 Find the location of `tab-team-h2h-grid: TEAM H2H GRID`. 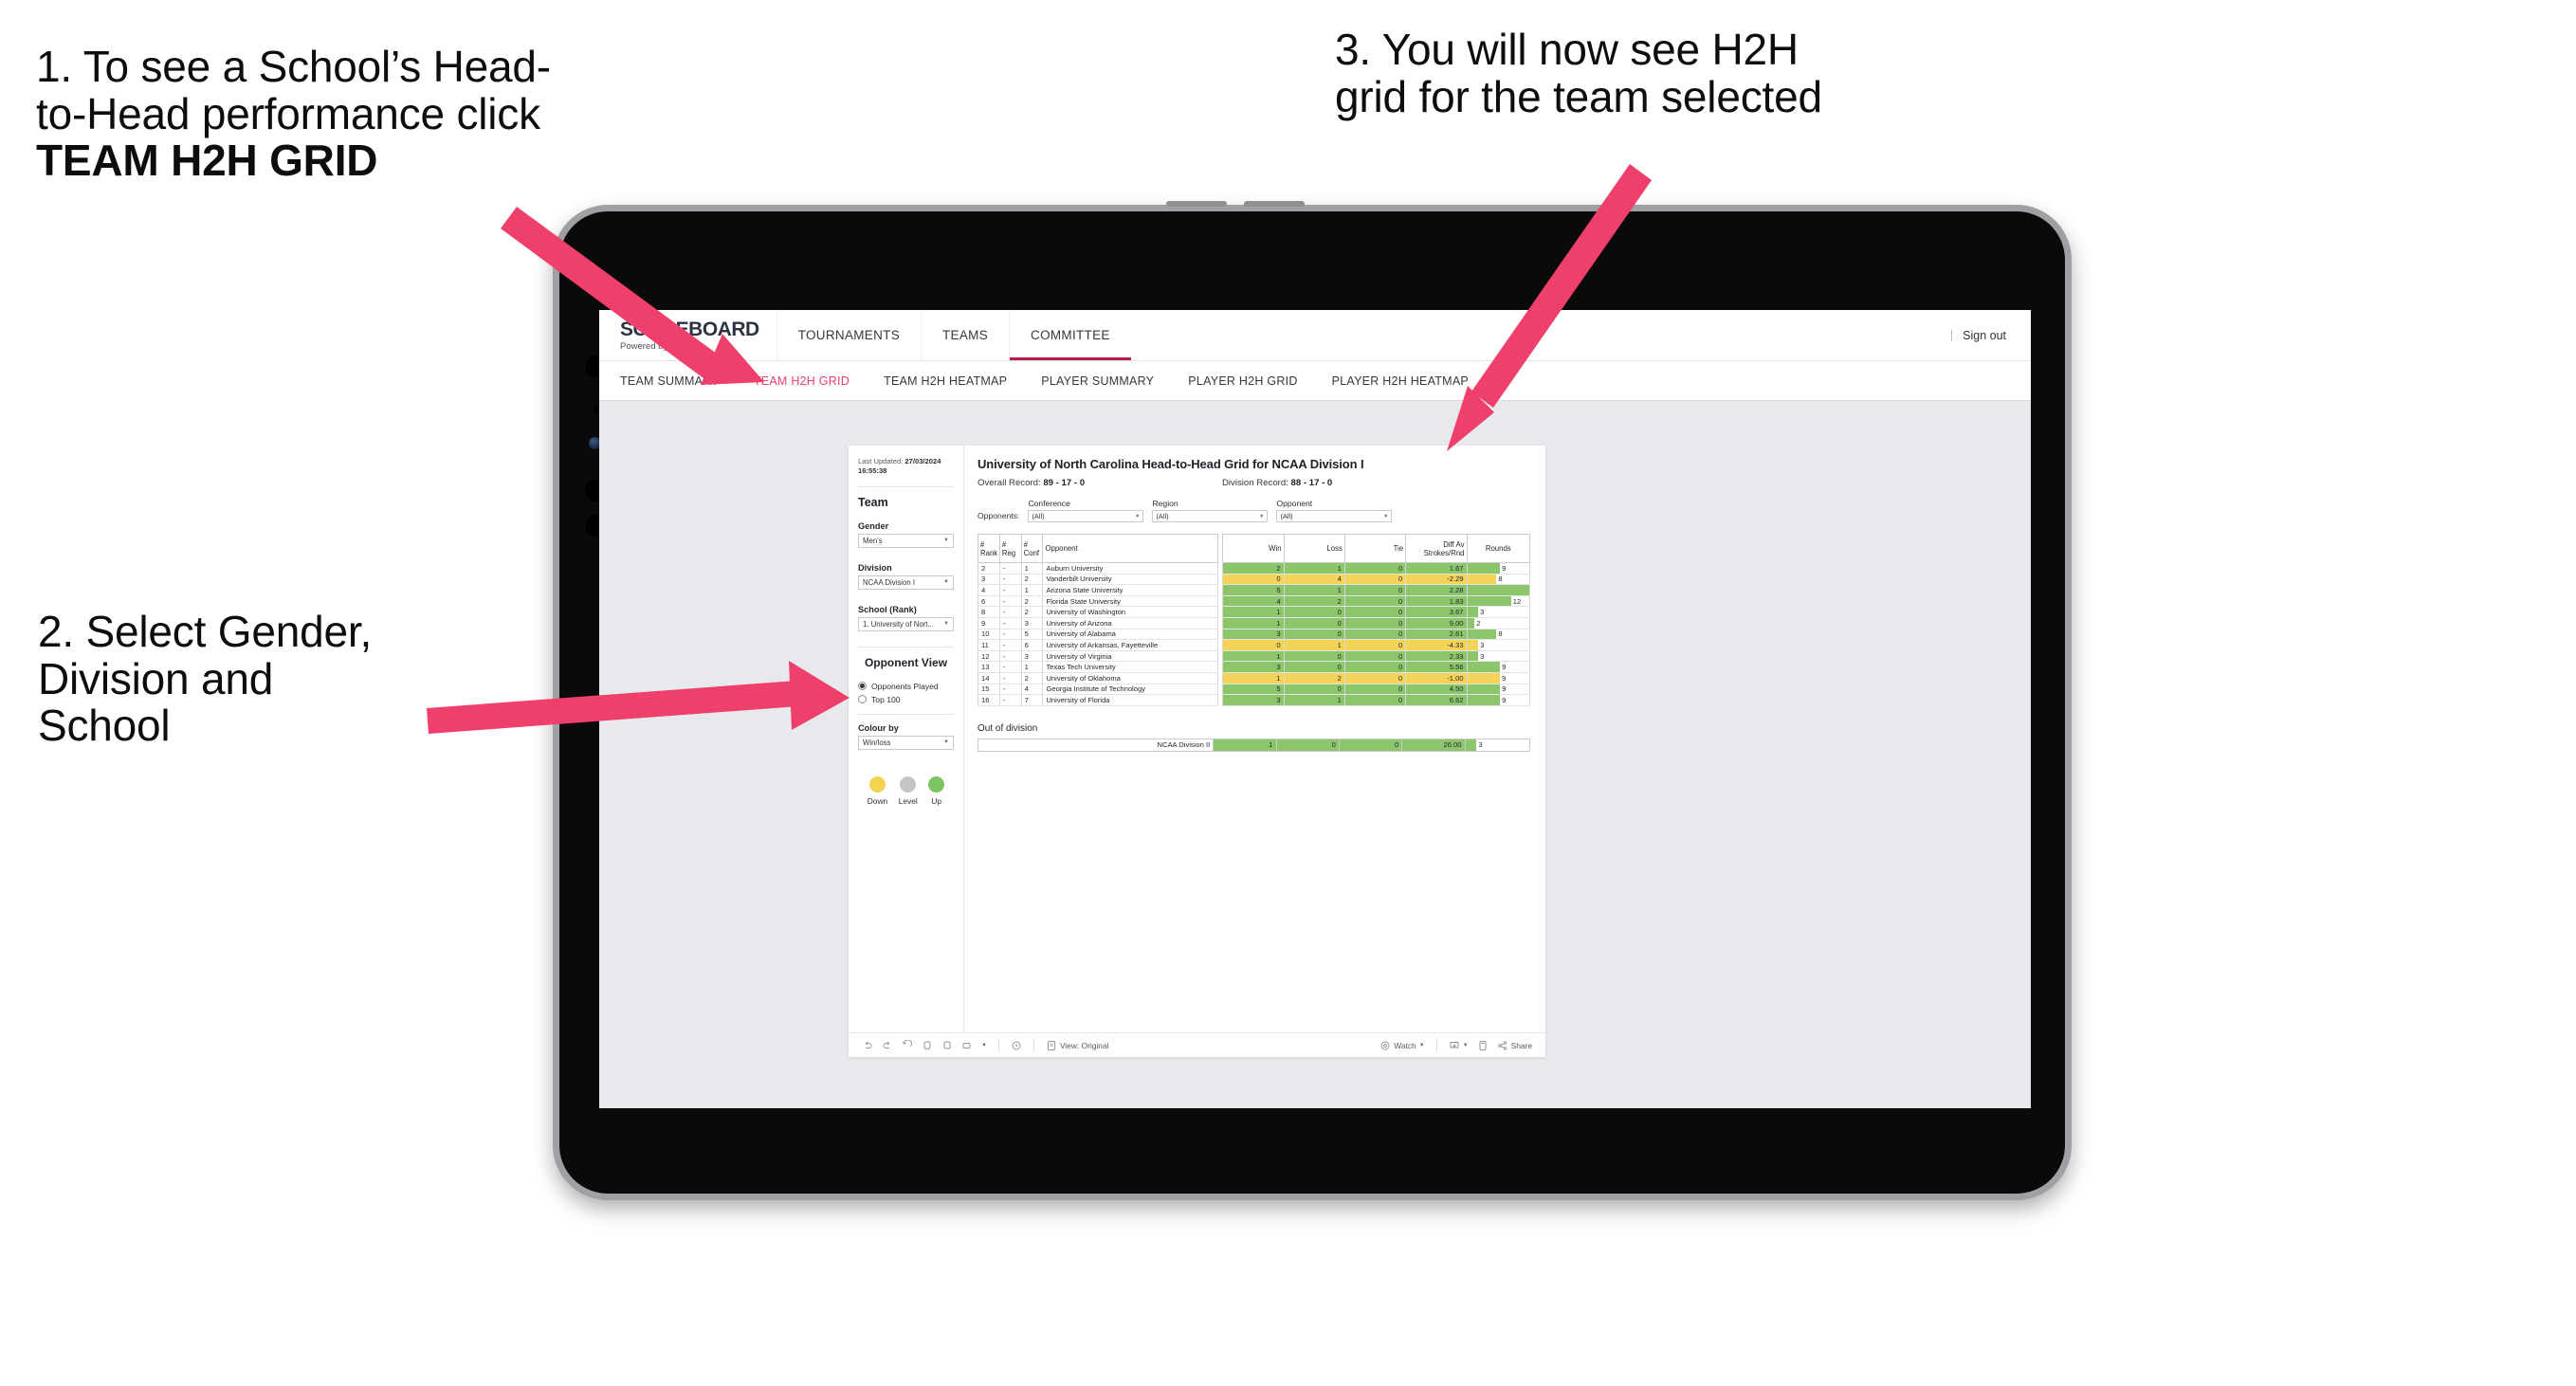

tab-team-h2h-grid: TEAM H2H GRID is located at coordinates (802, 381).